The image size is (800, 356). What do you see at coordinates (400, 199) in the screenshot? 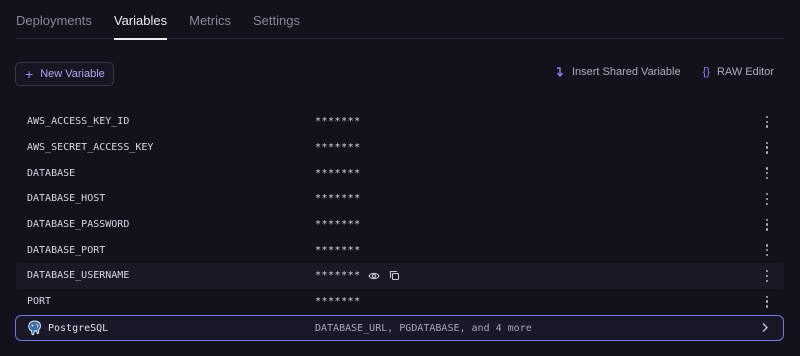
I see `variable-row: DATABASE_HOST *******` at bounding box center [400, 199].